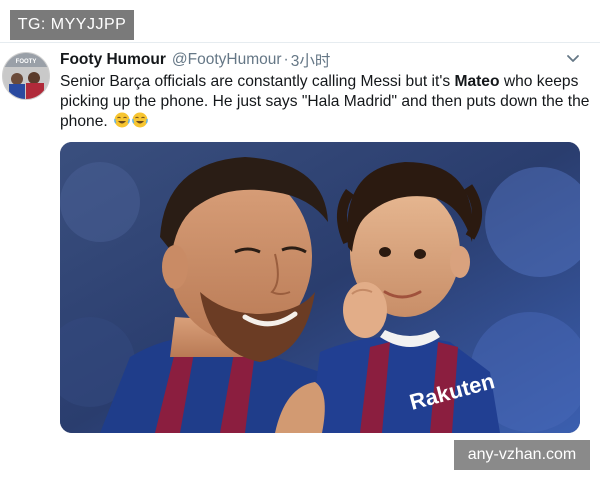  I want to click on top-watermark-label: TG: MYYJJPP, so click(72, 25).